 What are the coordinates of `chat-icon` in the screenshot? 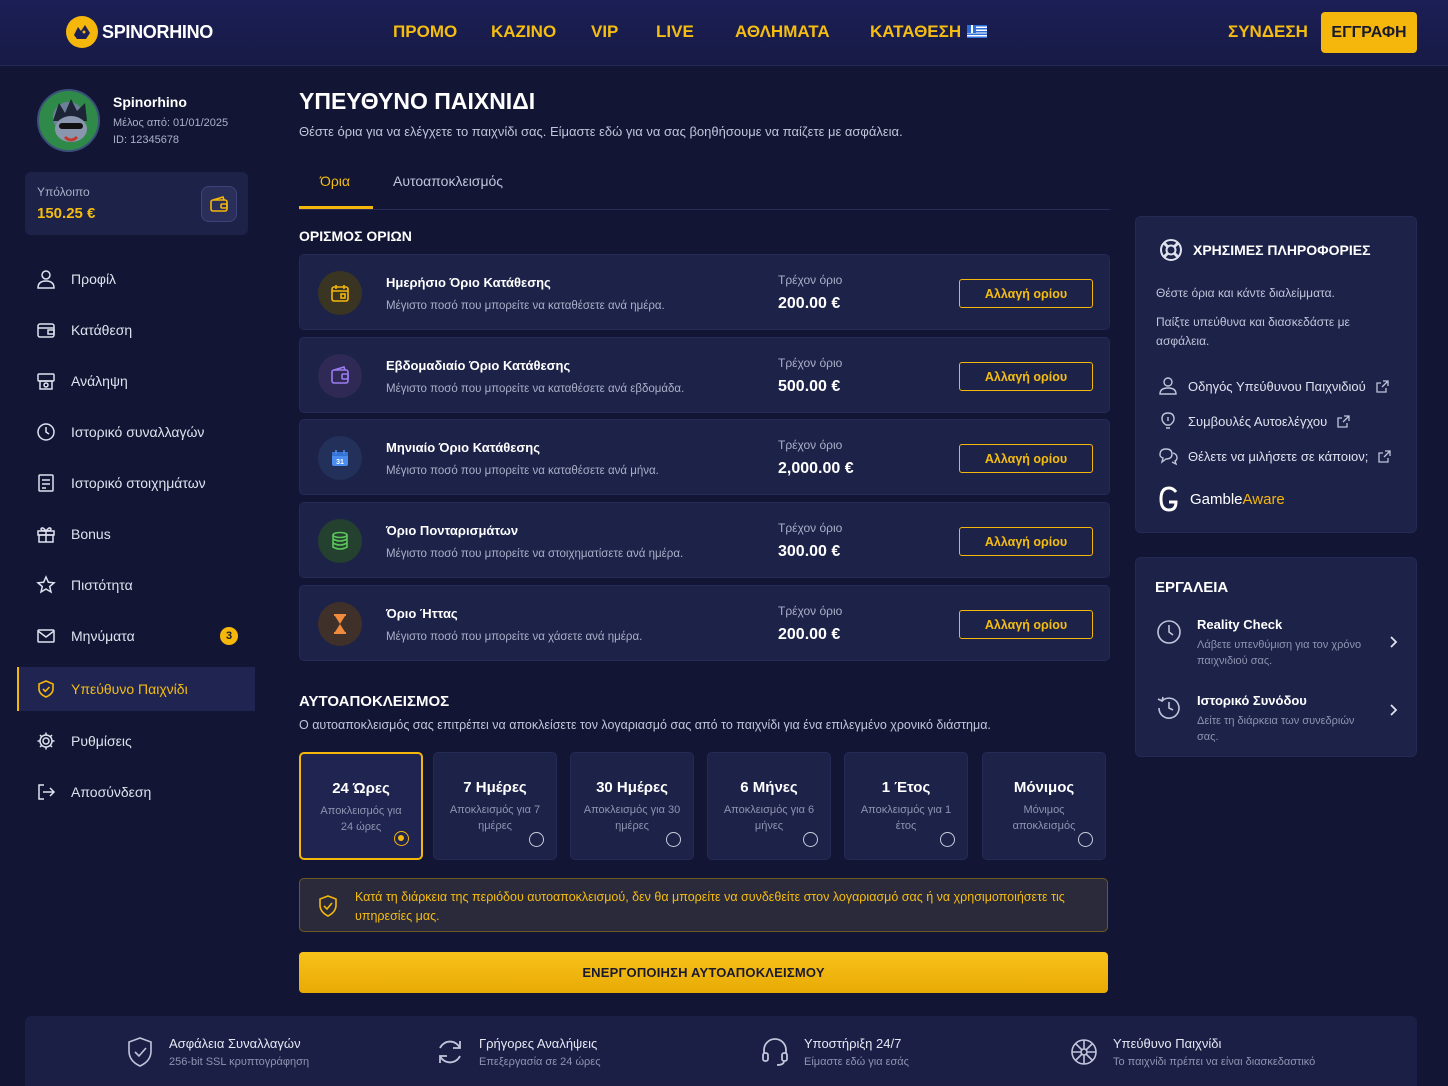 It's located at (1168, 457).